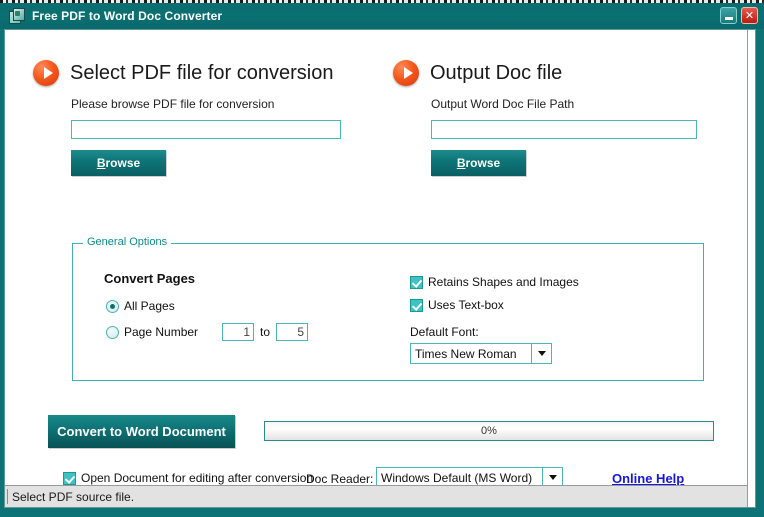 The width and height of the screenshot is (764, 517). Describe the element at coordinates (127, 16) in the screenshot. I see `window-title: Free PDF to Word Doc Converter` at that location.